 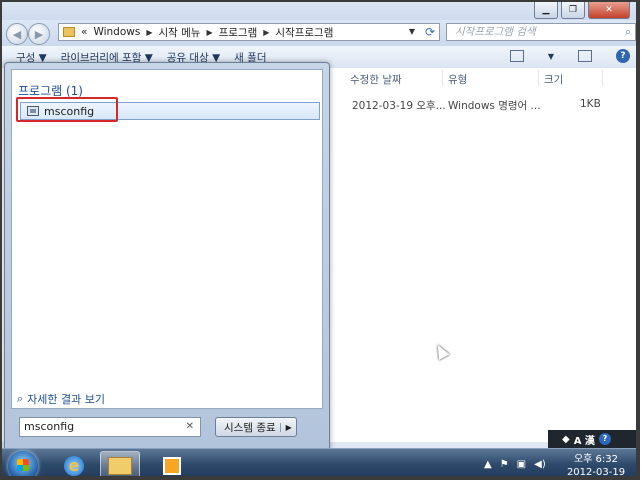 I want to click on internet-explorer-icon: e, so click(x=74, y=466).